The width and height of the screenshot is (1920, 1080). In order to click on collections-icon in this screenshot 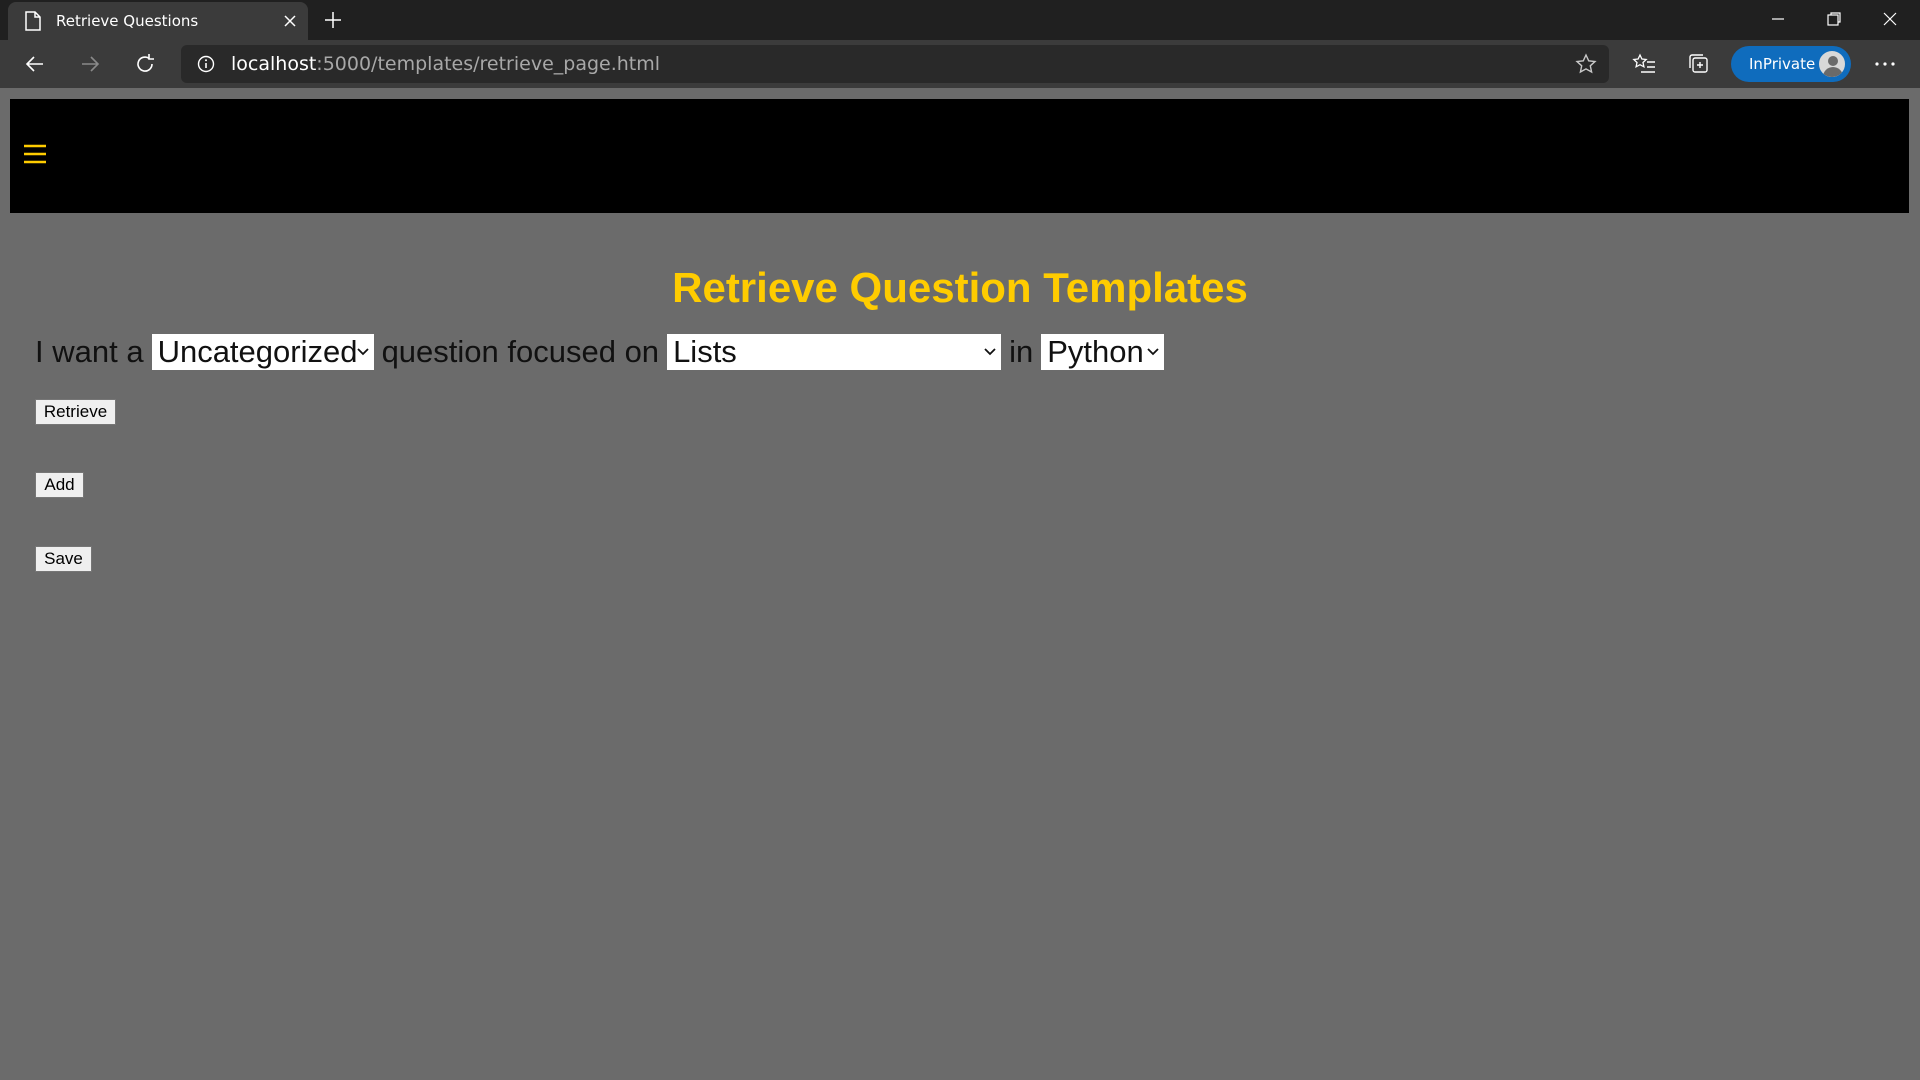, I will do `click(1699, 64)`.